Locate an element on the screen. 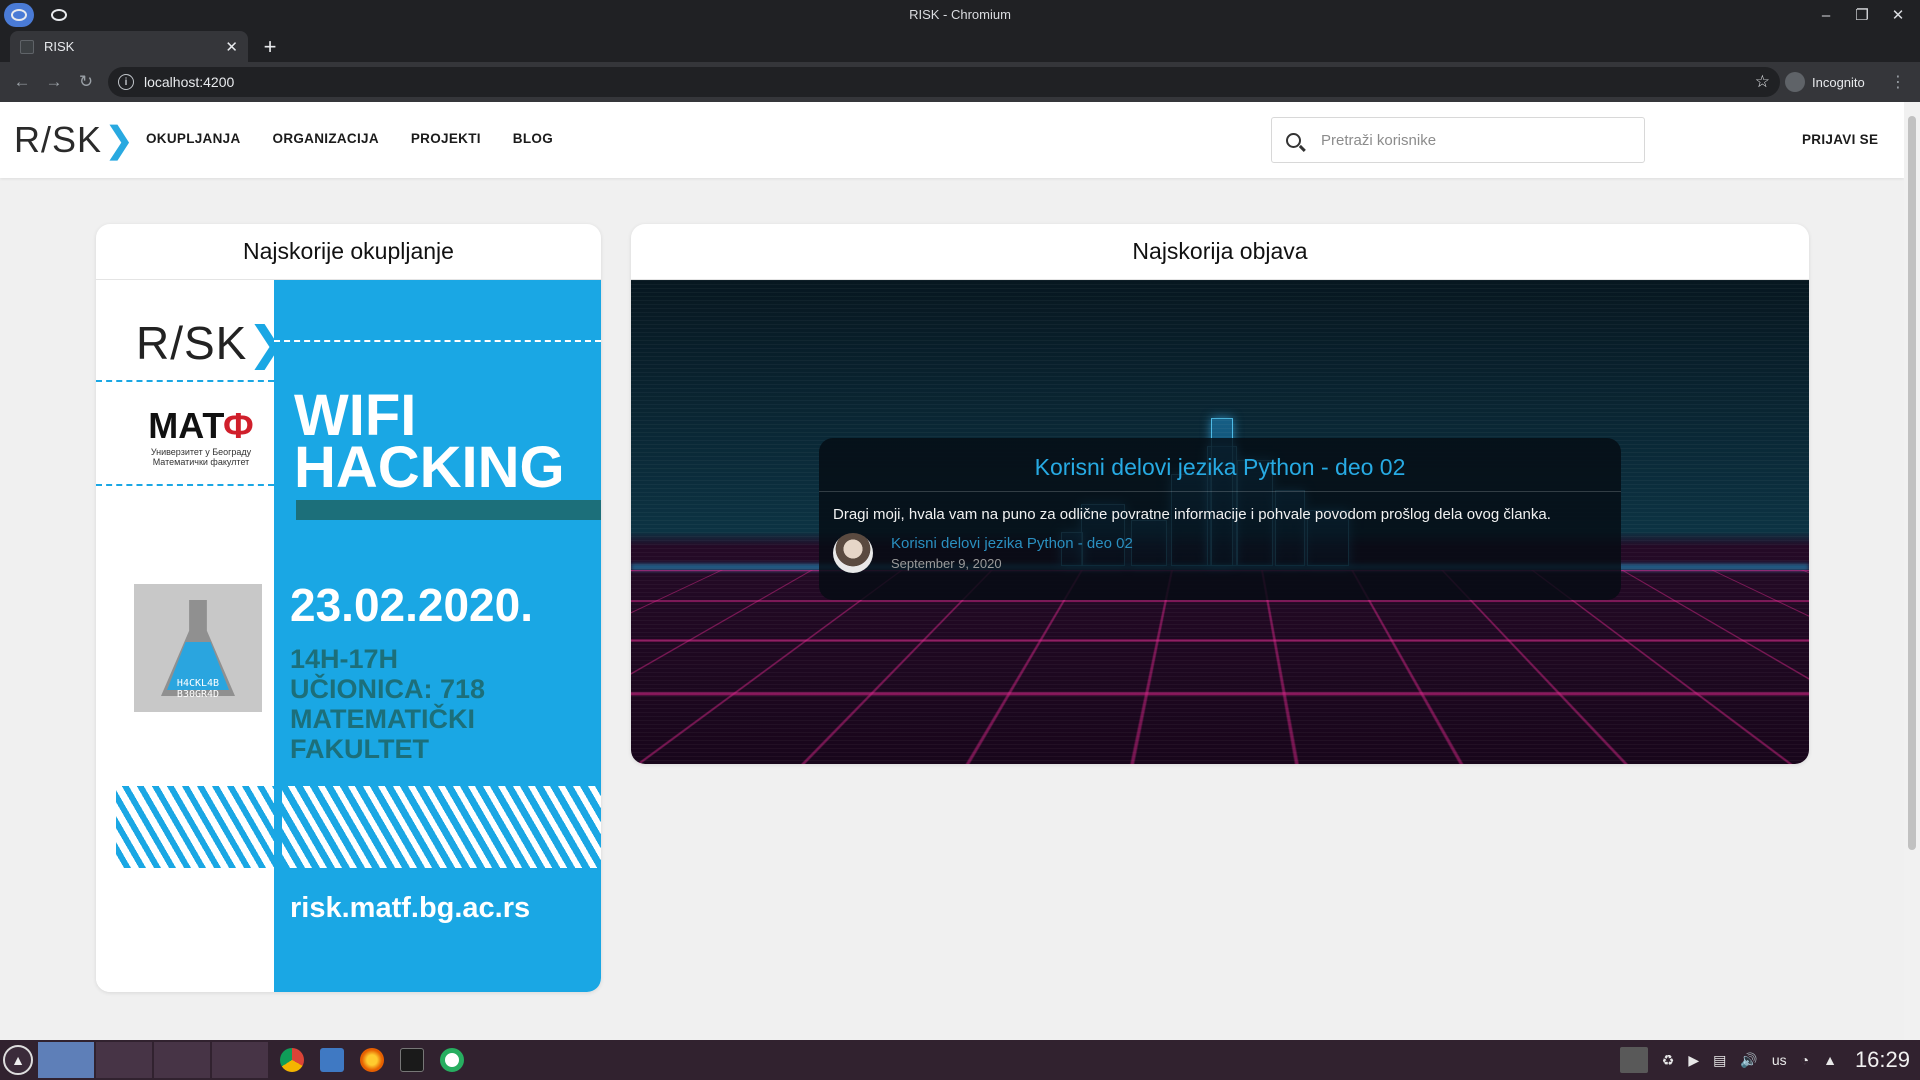 This screenshot has height=1080, width=1920. address-url: localhost:4200 is located at coordinates (949, 82).